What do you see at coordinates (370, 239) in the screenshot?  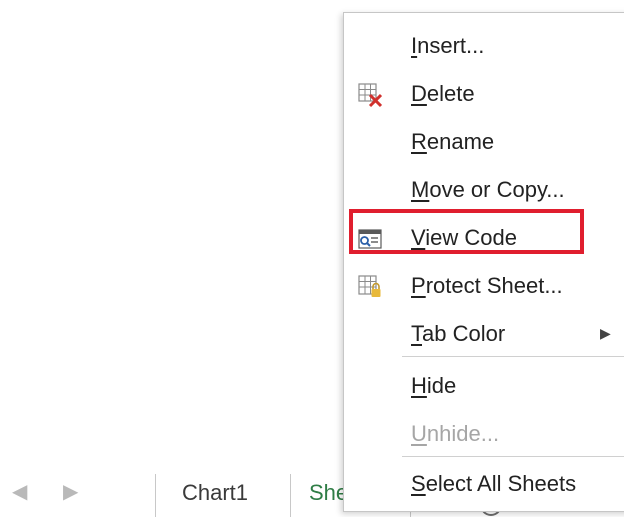 I see `view-code-icon` at bounding box center [370, 239].